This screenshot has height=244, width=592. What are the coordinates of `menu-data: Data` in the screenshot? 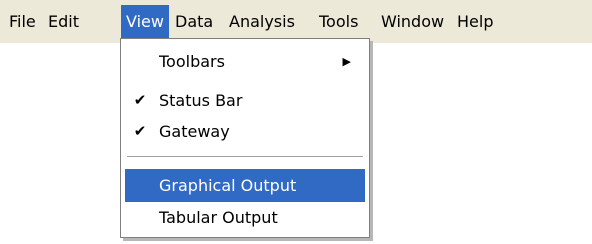 It's located at (194, 21).